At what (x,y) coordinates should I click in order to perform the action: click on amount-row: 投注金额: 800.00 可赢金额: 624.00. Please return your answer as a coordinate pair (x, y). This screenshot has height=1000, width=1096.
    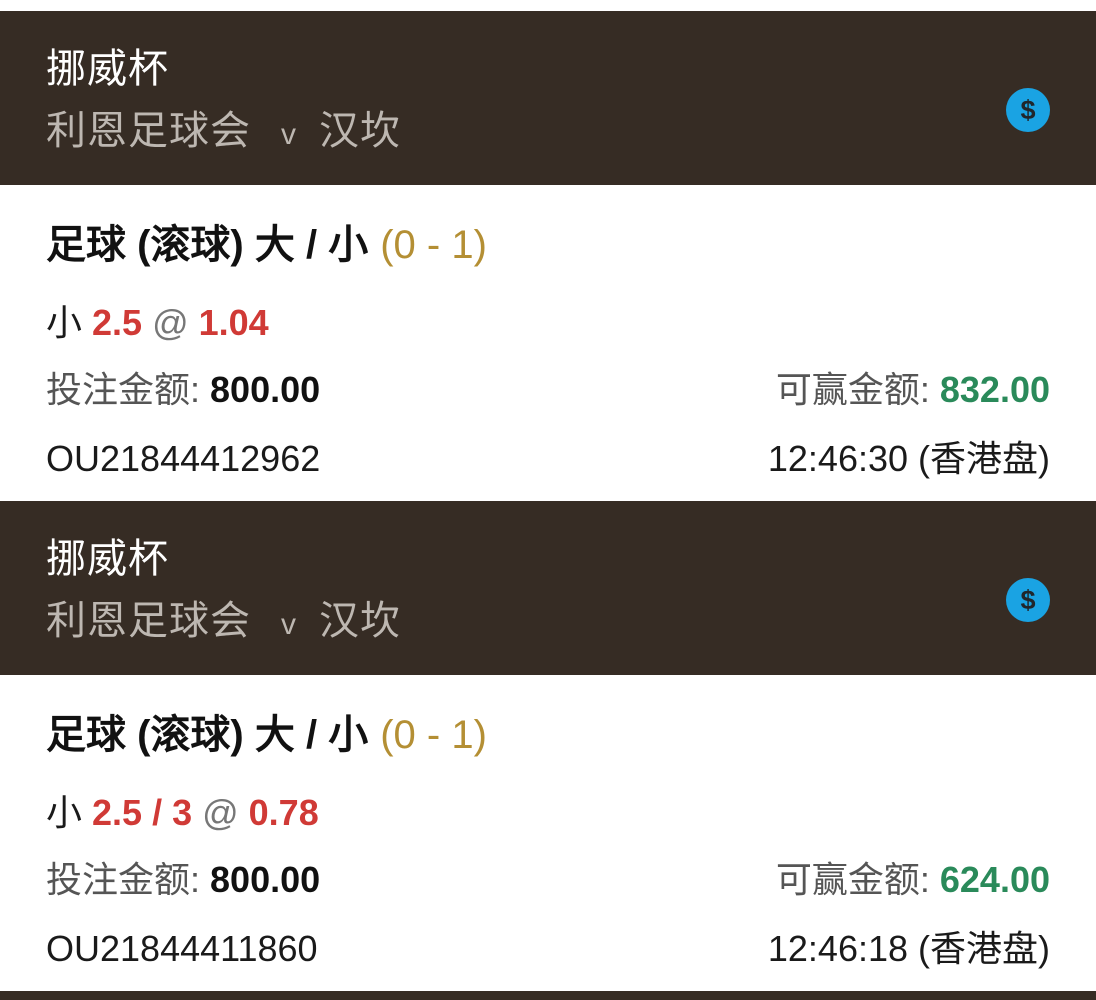
    Looking at the image, I should click on (548, 880).